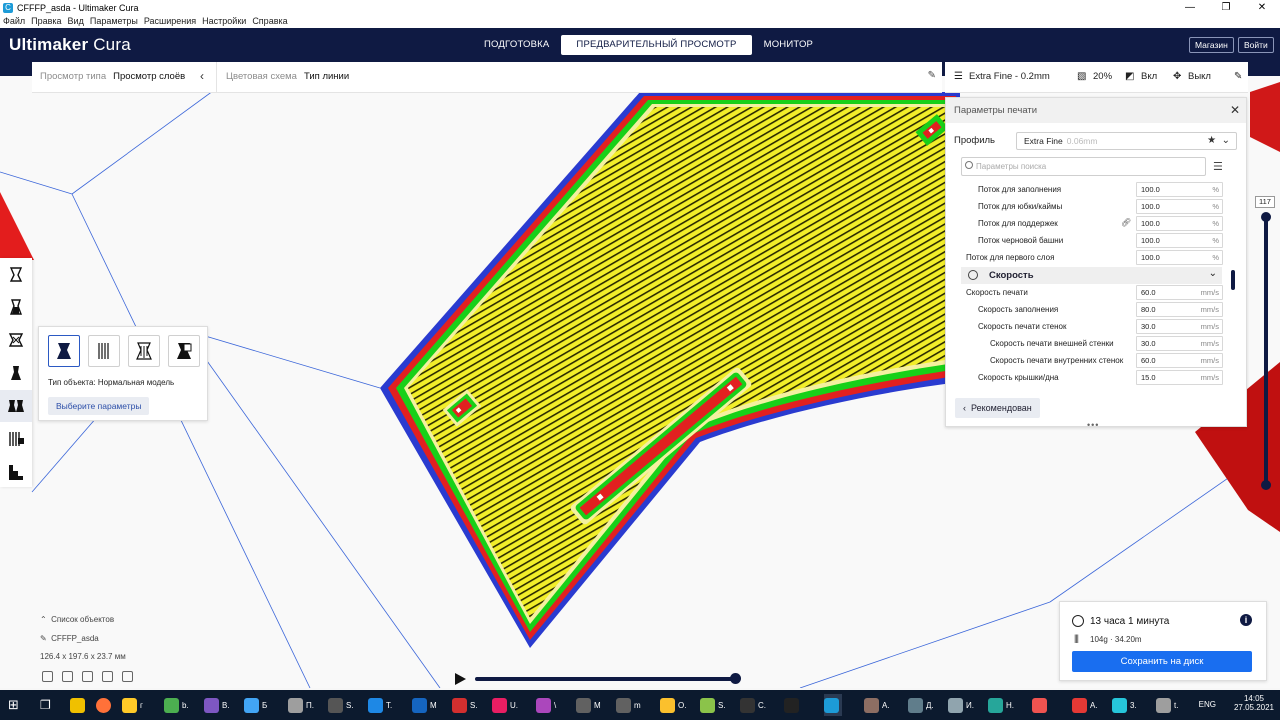 This screenshot has height=720, width=1280. Describe the element at coordinates (1262, 7) in the screenshot. I see `close-window-button: ✕` at that location.